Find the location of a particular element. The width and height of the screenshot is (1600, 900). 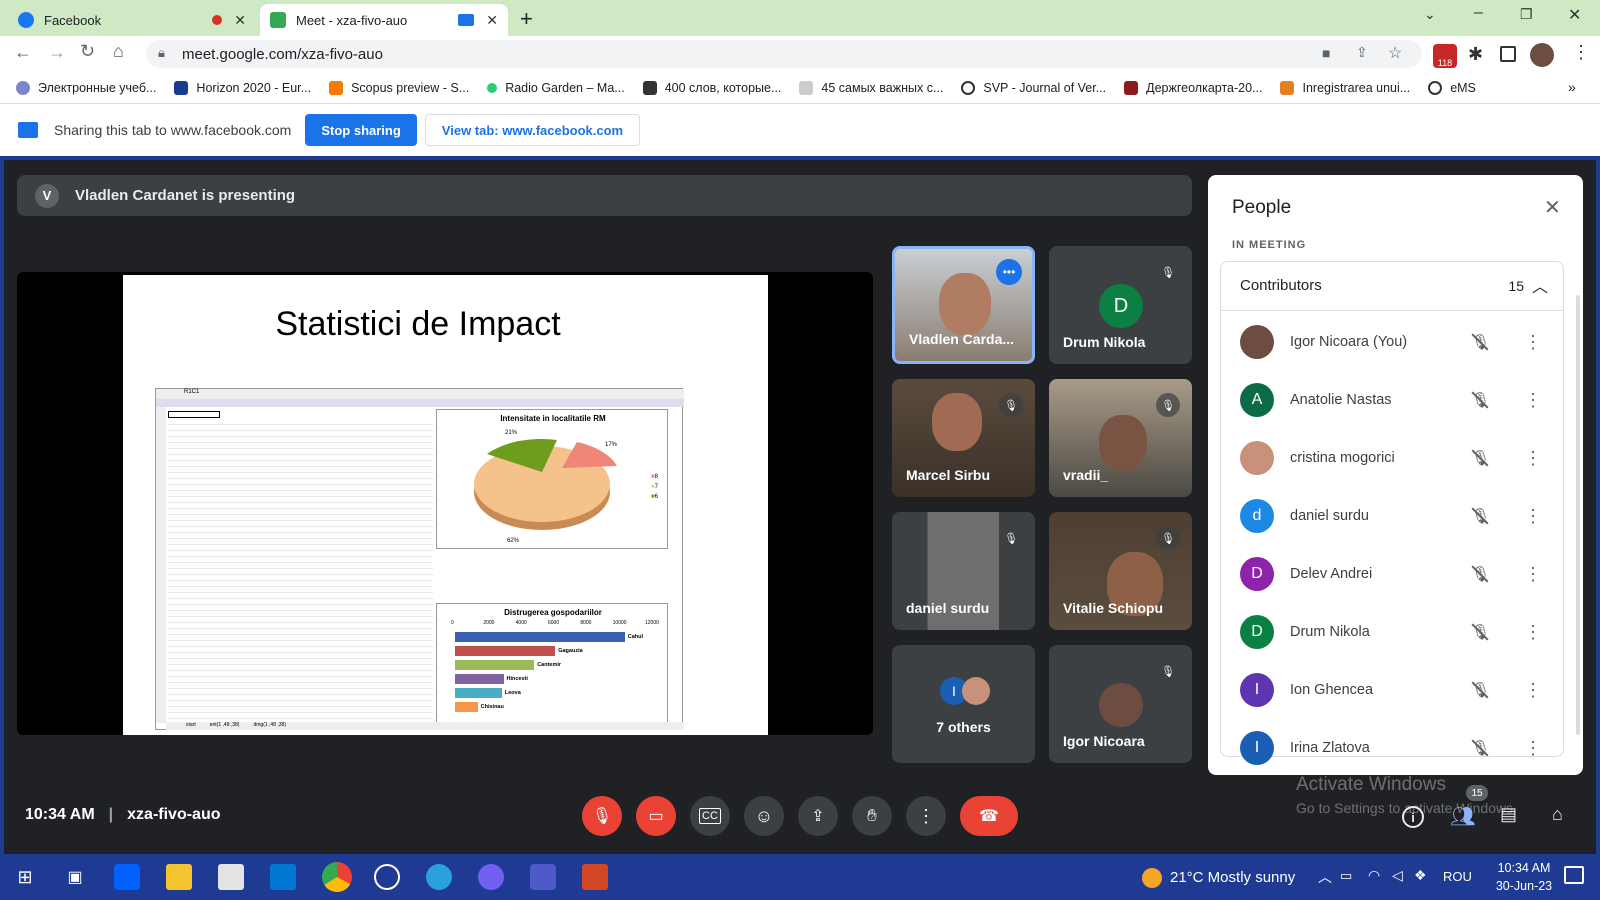

participant-tile: 🎙︎ vradii_ is located at coordinates (1120, 438).